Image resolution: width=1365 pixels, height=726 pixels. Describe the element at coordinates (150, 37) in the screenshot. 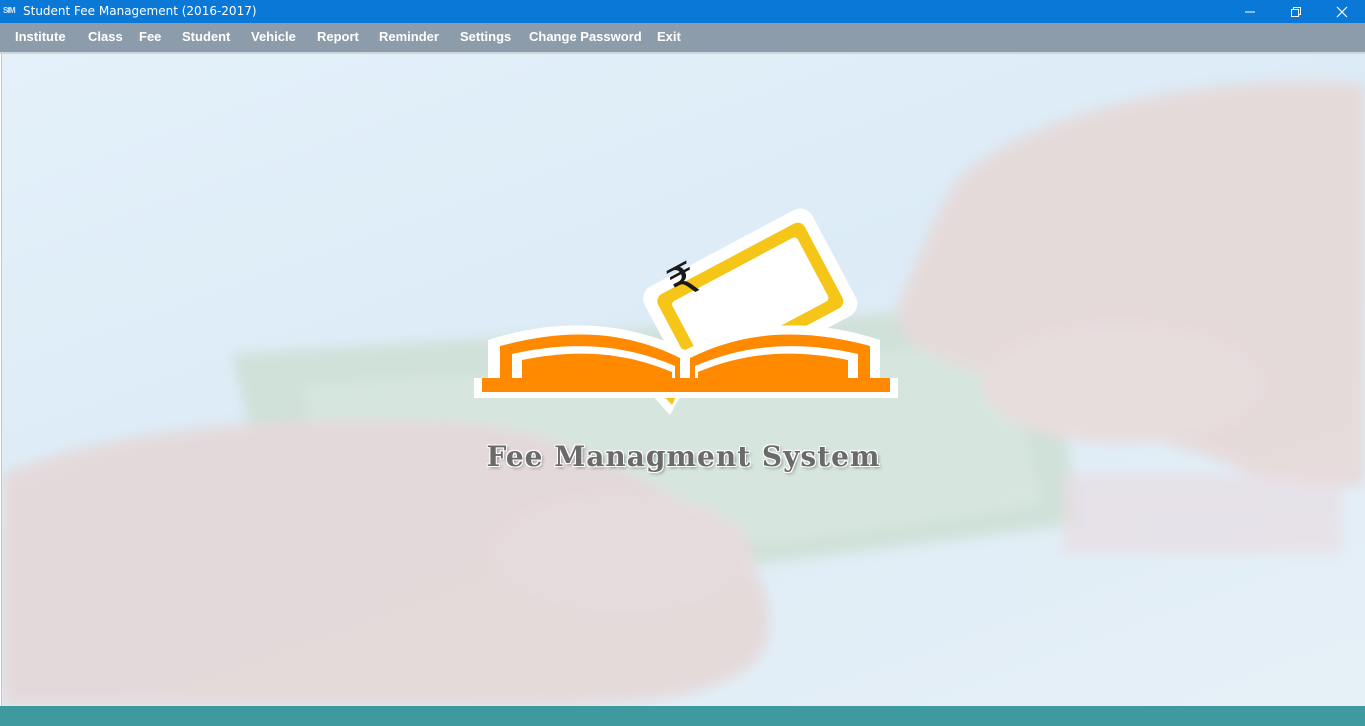

I see `menu-fee: Fee` at that location.